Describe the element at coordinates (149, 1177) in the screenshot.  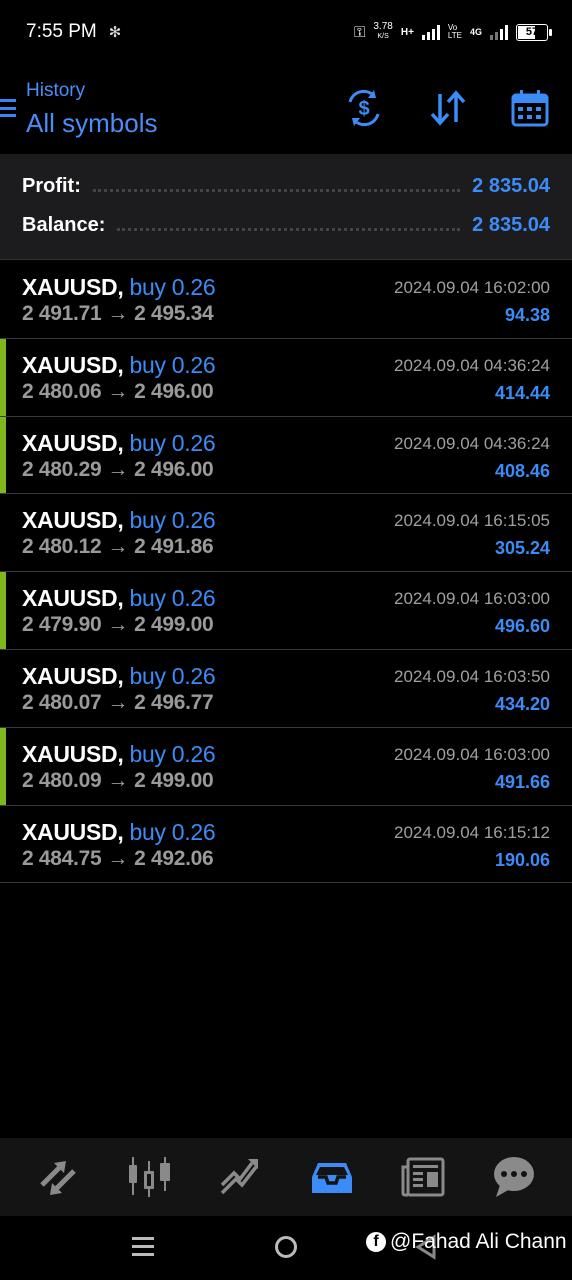
I see `chart-icon` at that location.